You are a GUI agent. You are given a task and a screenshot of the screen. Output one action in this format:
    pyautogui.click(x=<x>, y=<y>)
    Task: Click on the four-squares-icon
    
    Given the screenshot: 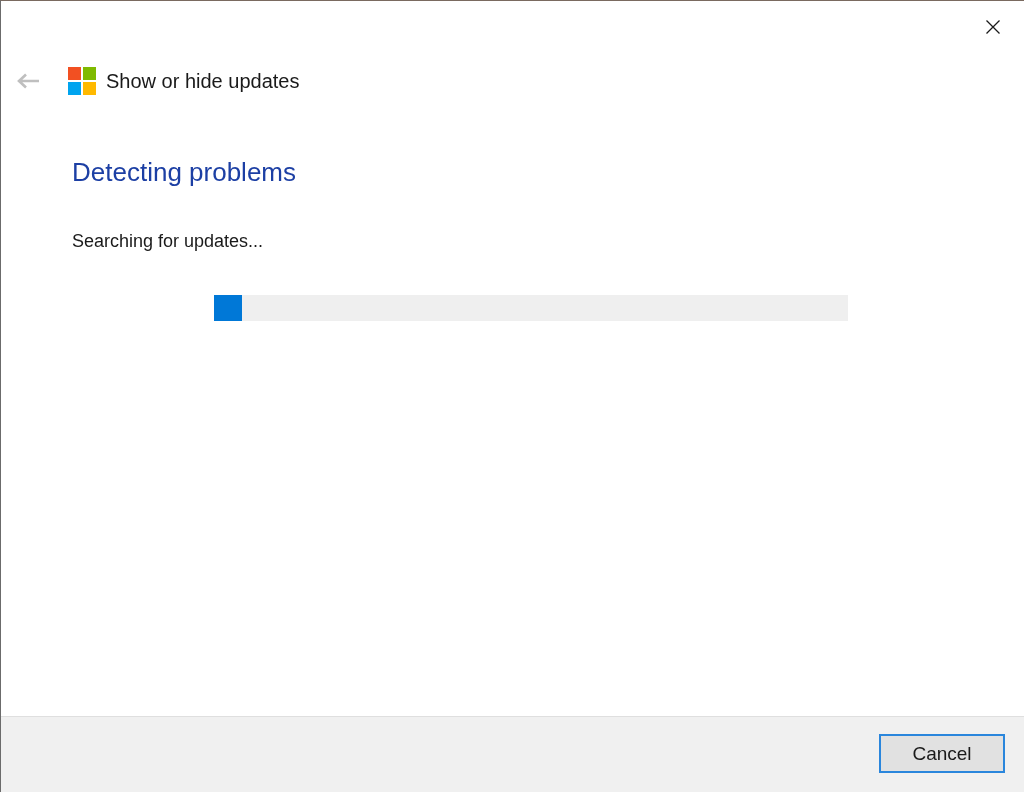 What is the action you would take?
    pyautogui.click(x=82, y=81)
    